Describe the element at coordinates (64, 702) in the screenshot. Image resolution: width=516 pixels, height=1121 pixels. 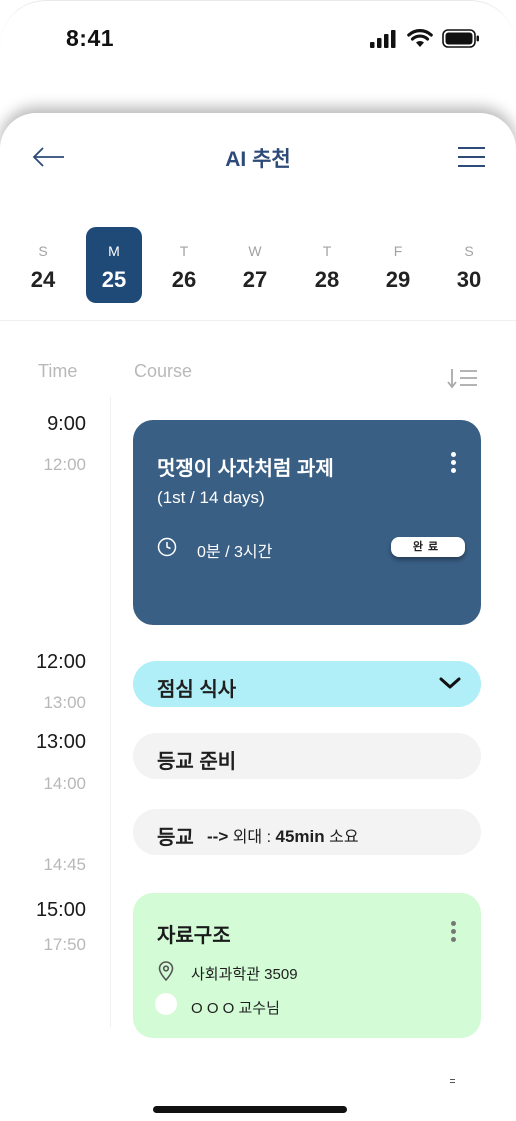
I see `lunch-end-time: 13:00` at that location.